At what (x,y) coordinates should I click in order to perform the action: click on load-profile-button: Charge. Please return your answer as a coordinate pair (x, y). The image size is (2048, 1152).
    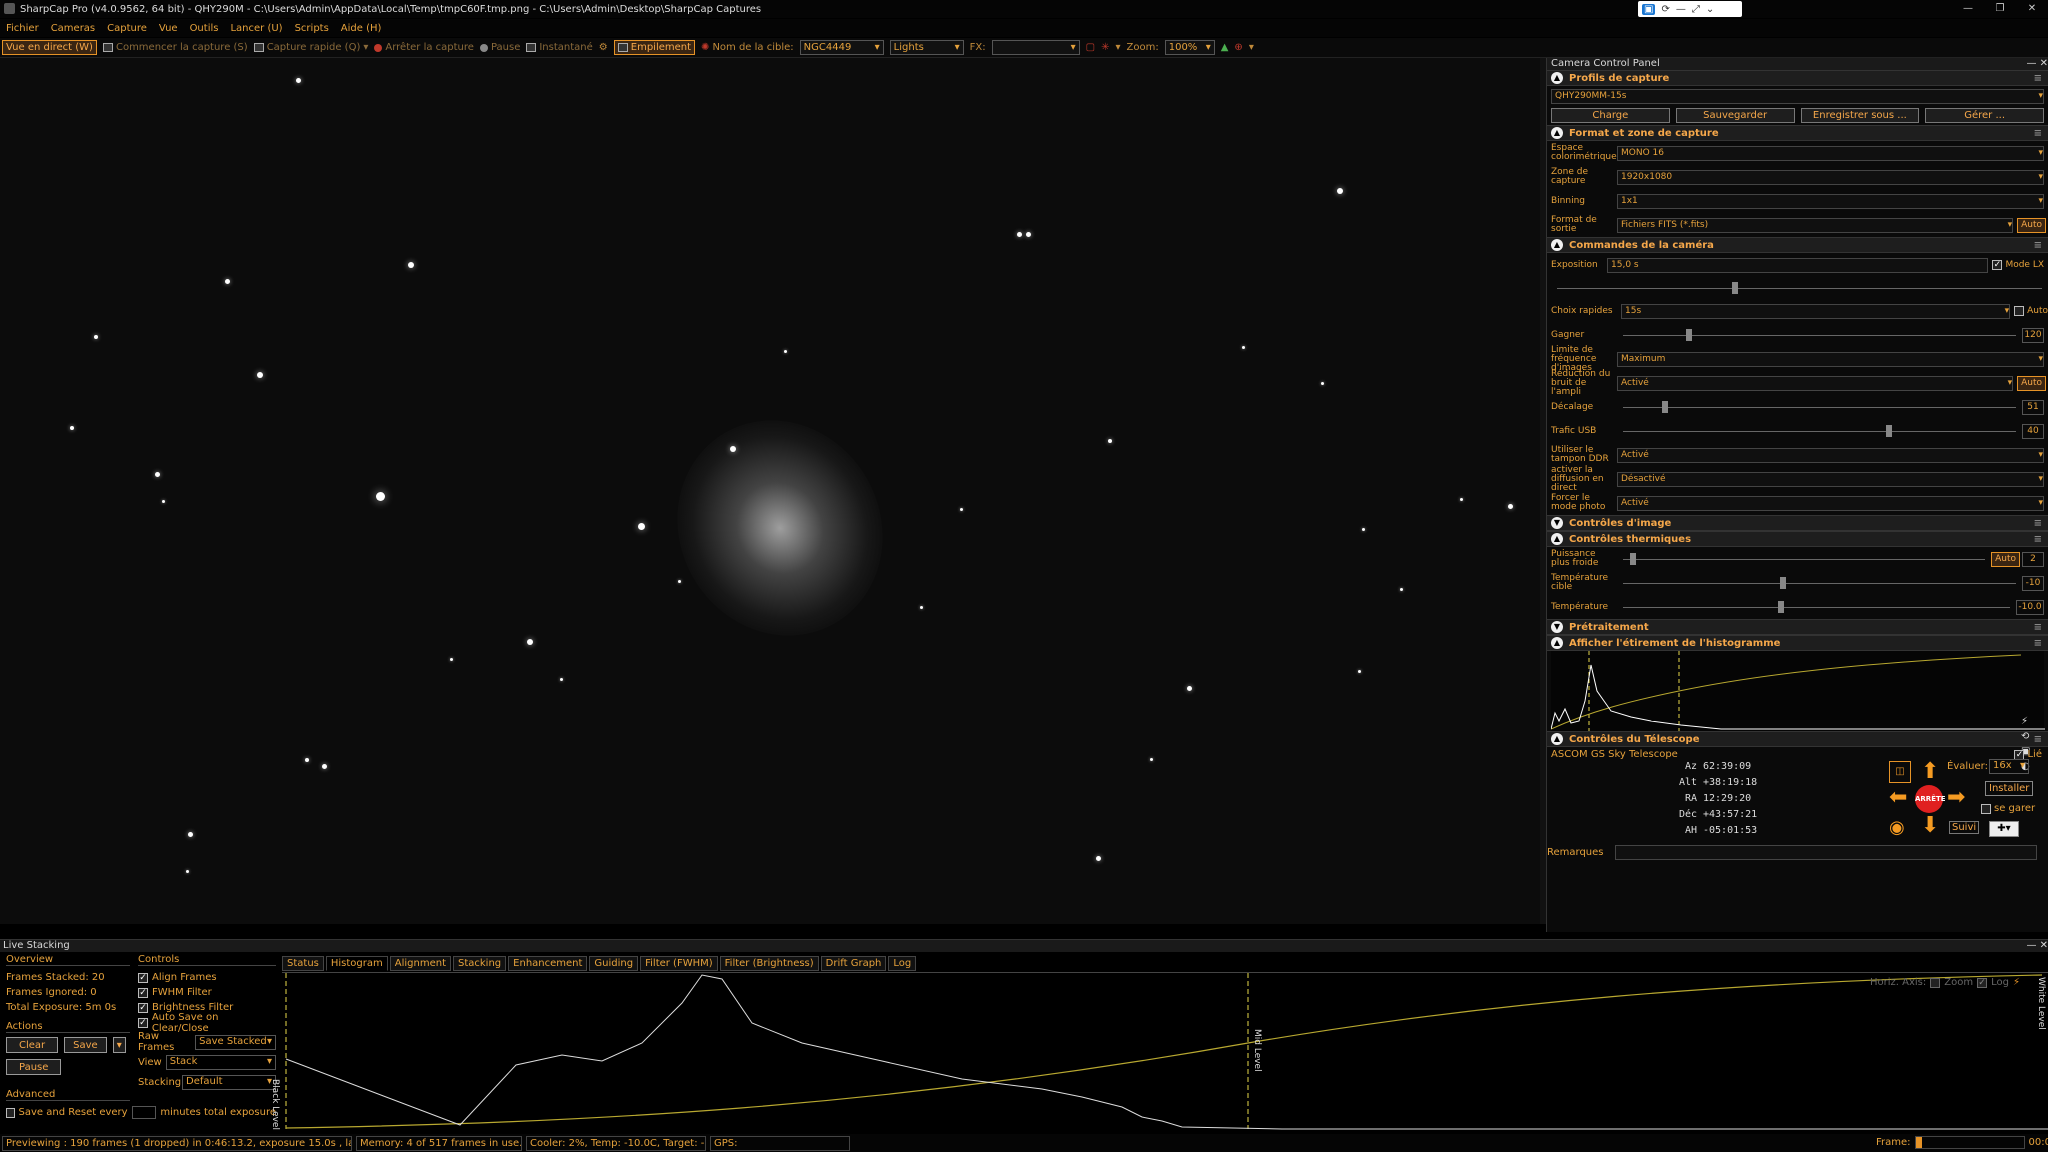
    Looking at the image, I should click on (1610, 115).